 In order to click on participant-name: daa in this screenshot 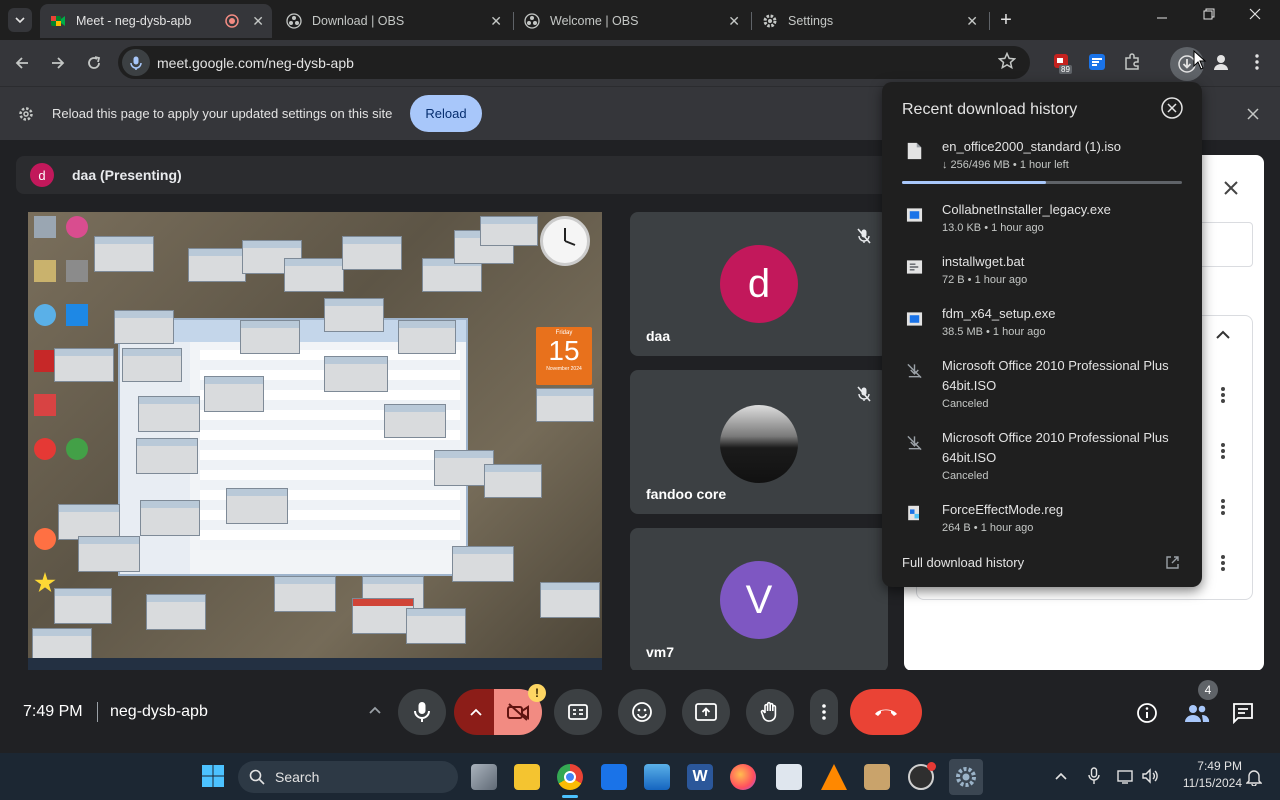, I will do `click(658, 336)`.